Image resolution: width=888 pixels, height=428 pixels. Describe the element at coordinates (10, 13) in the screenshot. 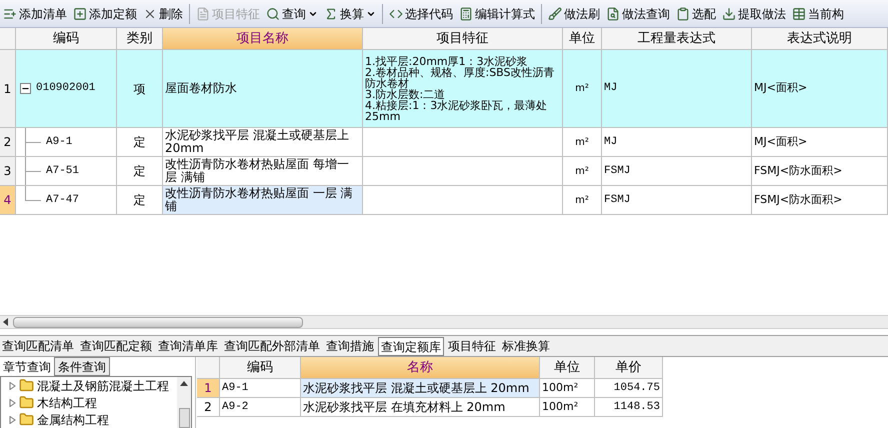

I see `list-plus-icon` at that location.